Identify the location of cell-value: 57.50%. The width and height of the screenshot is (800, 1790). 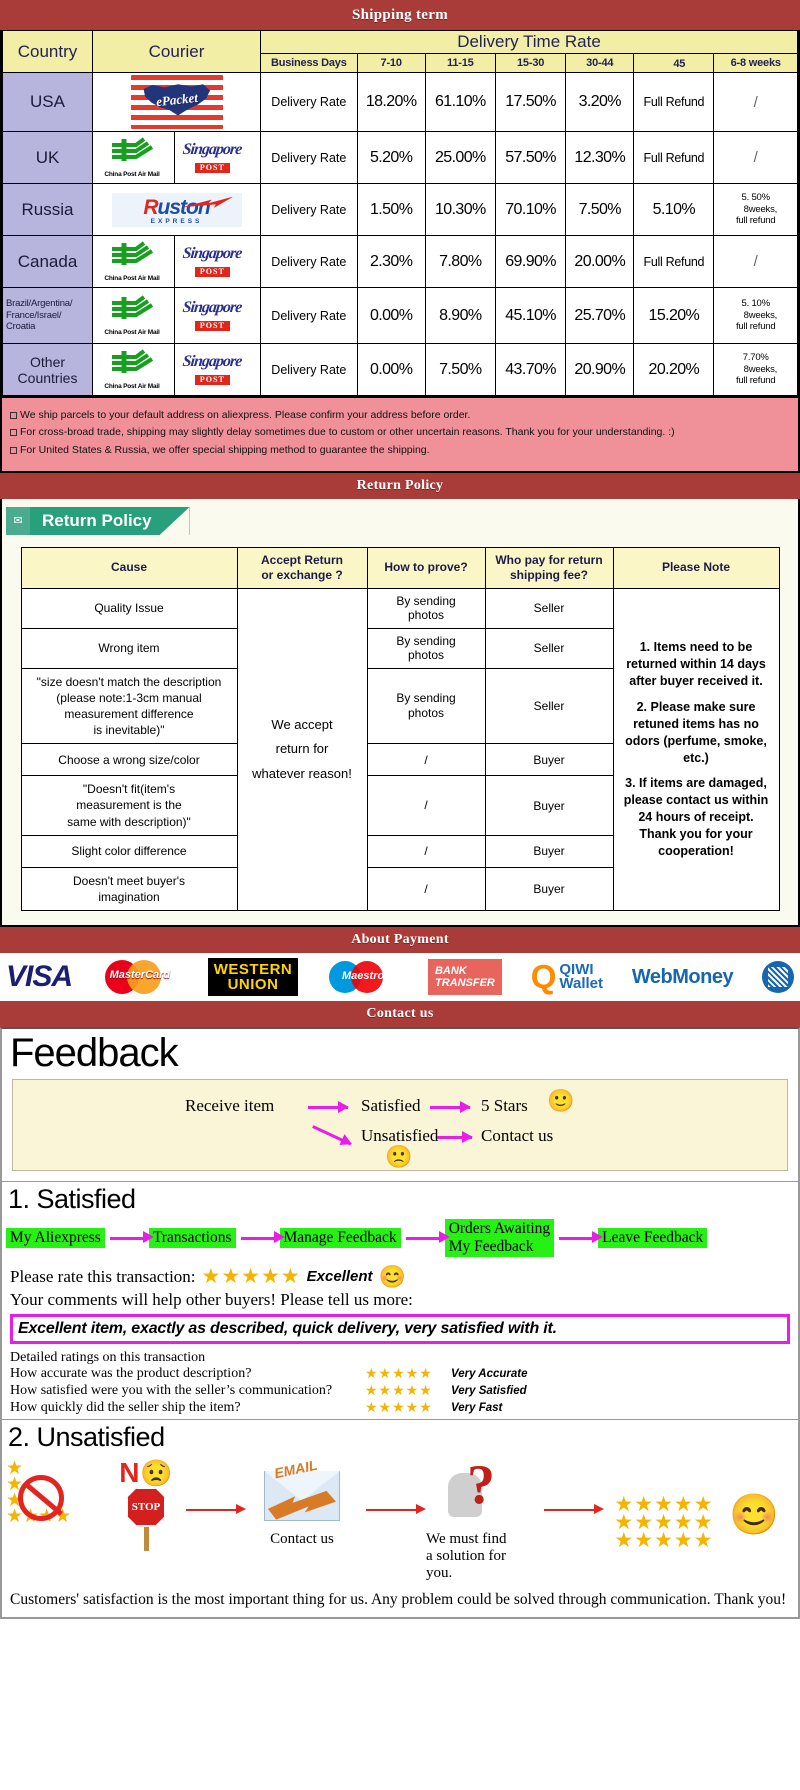
(530, 157).